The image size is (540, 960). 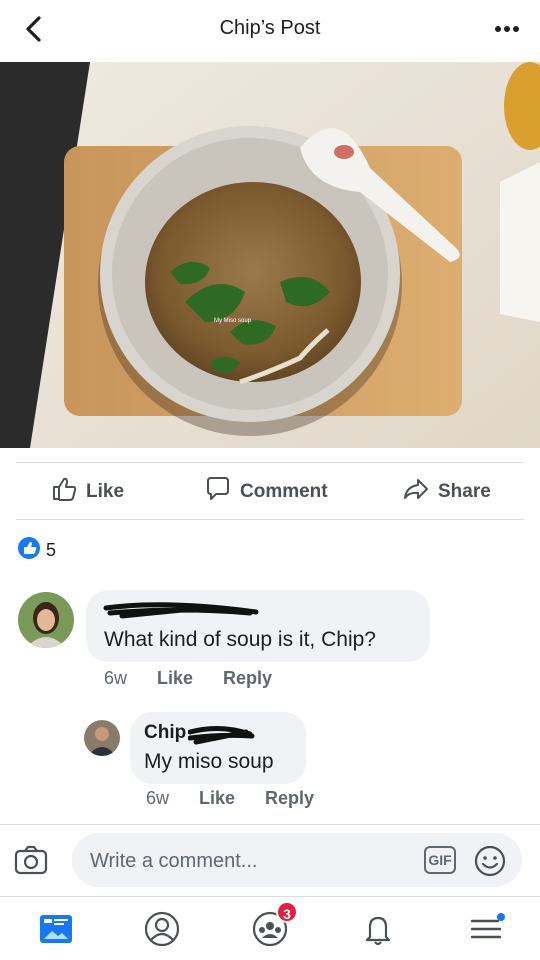 What do you see at coordinates (420, 492) in the screenshot?
I see `share-arrow-icon` at bounding box center [420, 492].